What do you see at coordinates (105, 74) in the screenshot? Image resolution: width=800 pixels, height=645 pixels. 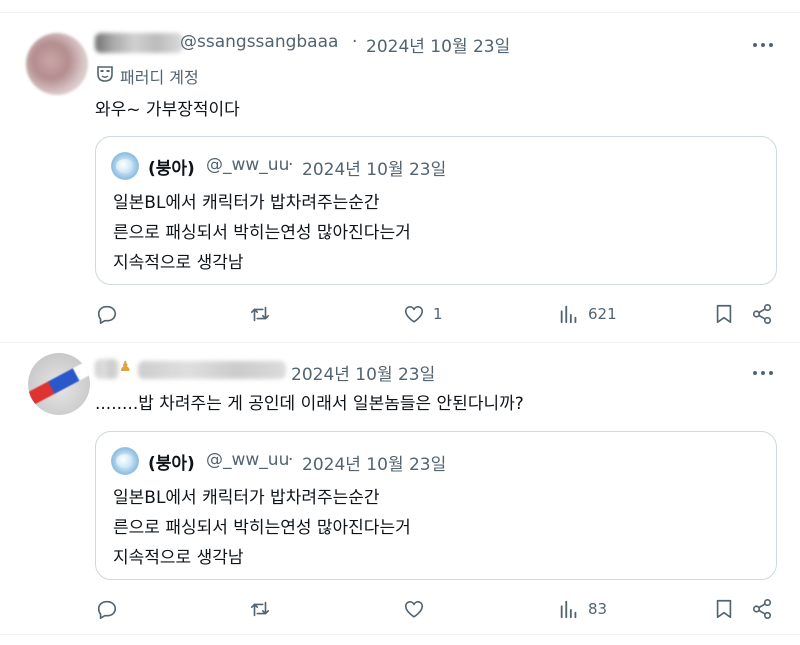 I see `parody-mask-icon` at bounding box center [105, 74].